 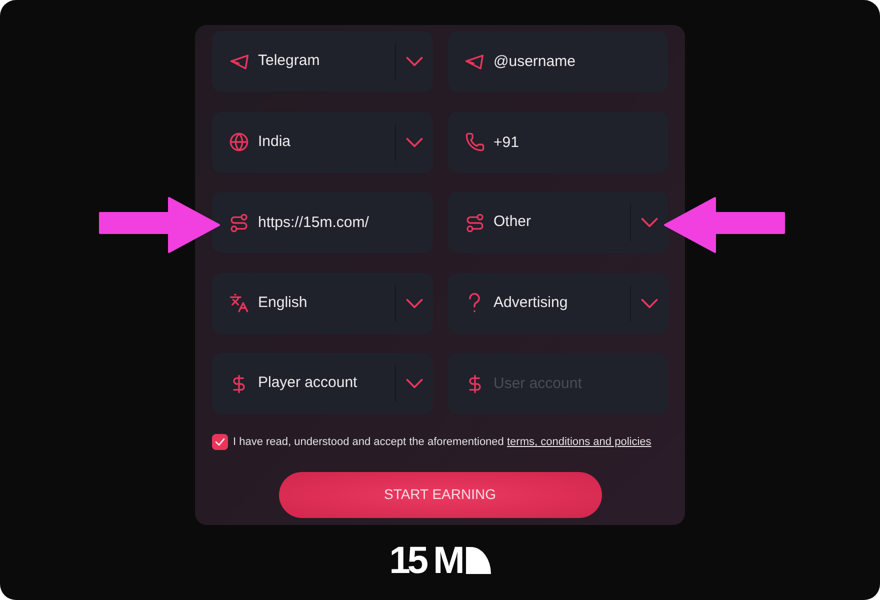 What do you see at coordinates (474, 303) in the screenshot?
I see `question-mark-icon` at bounding box center [474, 303].